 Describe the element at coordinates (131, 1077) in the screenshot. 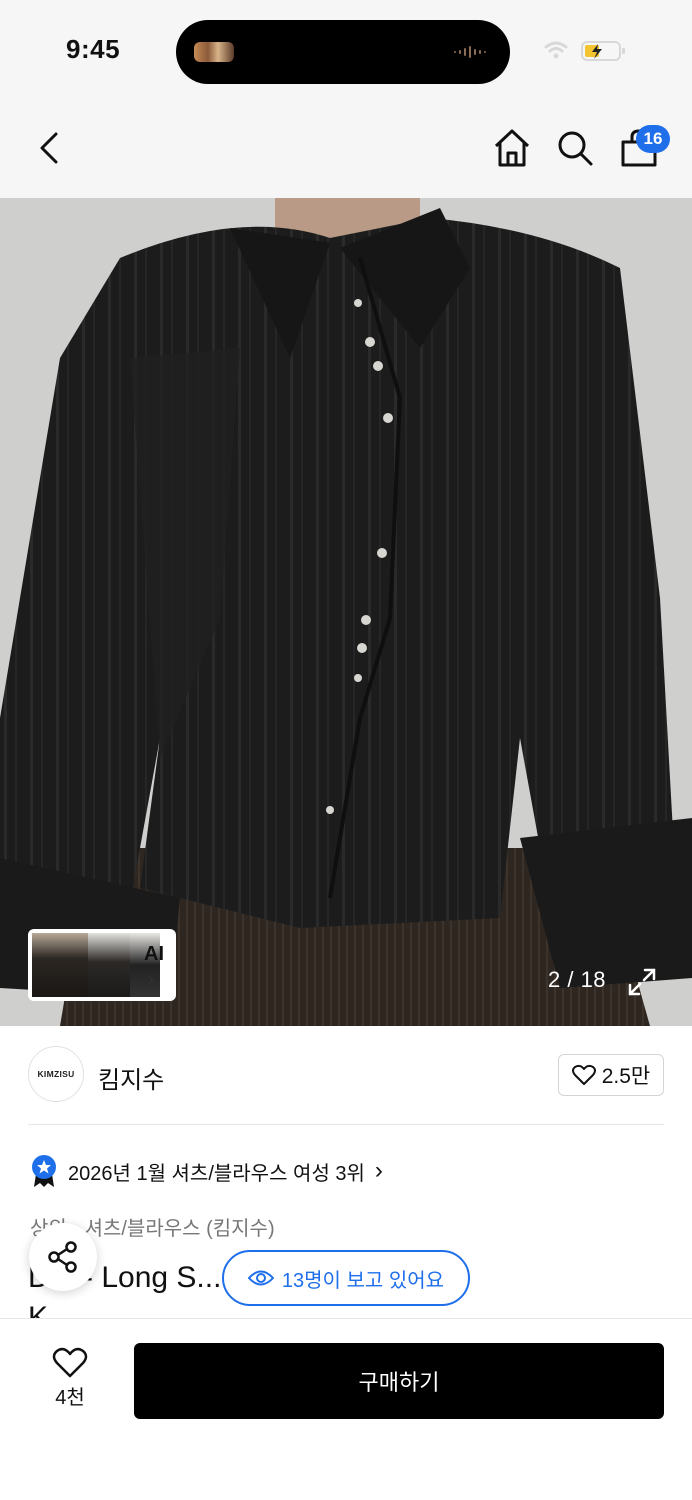

I see `brand-name: 킴지수` at that location.